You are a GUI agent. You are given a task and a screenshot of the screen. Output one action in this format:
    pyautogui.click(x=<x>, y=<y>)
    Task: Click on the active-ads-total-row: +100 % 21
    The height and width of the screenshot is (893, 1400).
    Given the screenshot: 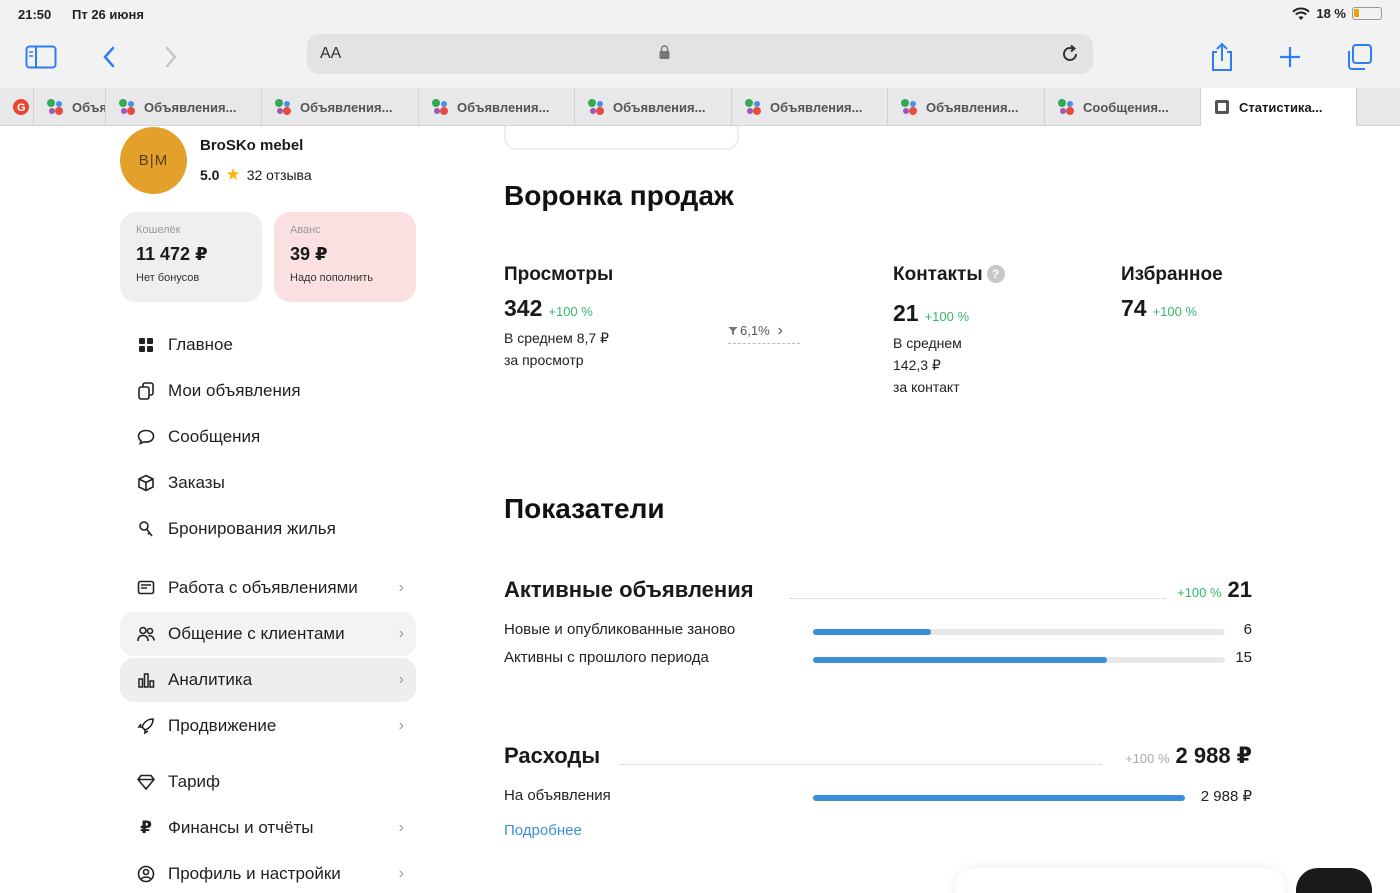 What is the action you would take?
    pyautogui.click(x=1214, y=590)
    